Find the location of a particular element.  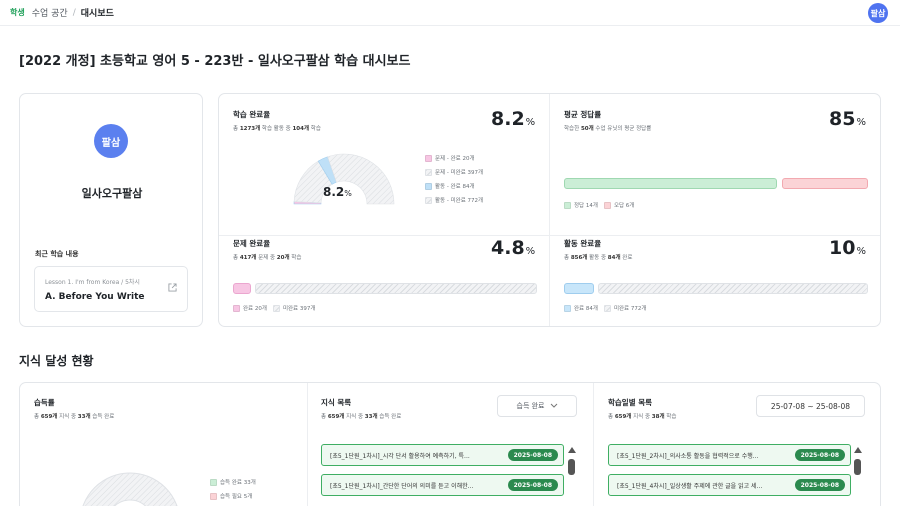

activities-rate: 10% is located at coordinates (847, 248).